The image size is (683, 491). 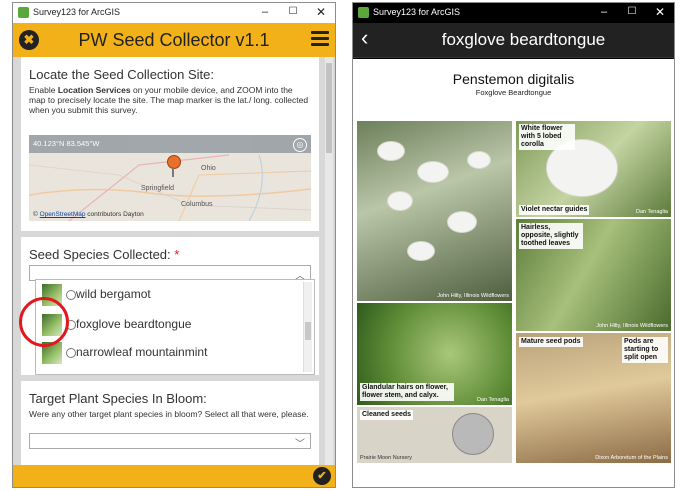 I want to click on item-label: wild bergamot, so click(x=113, y=294).